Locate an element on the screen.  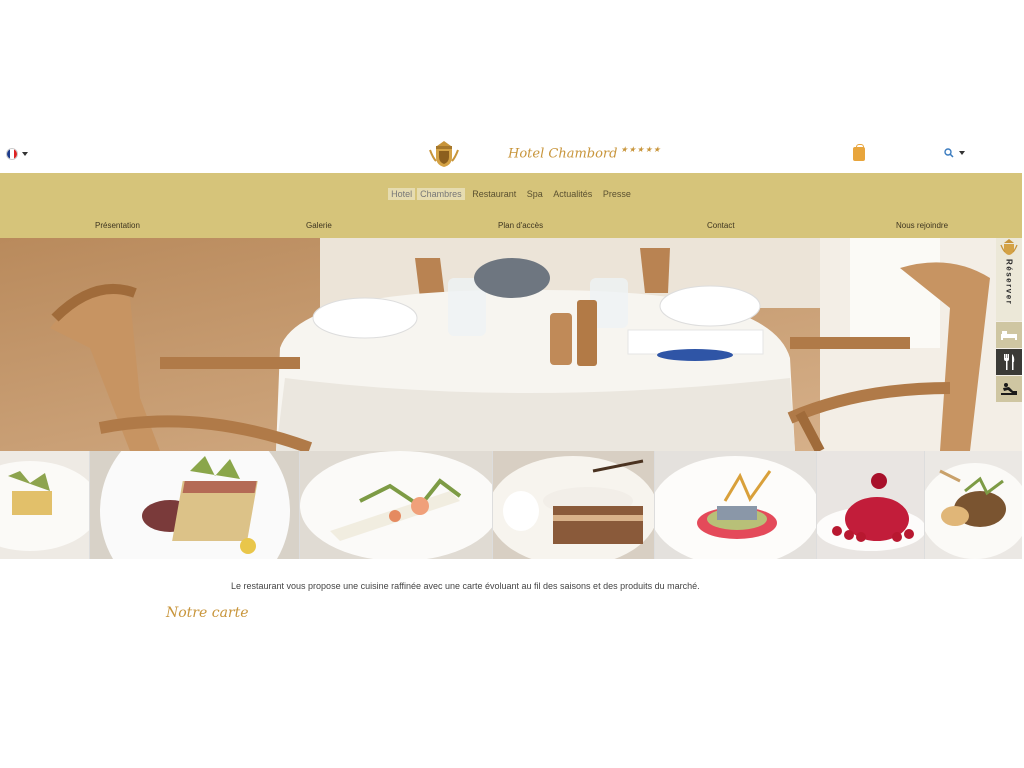
book-restaurant-button is located at coordinates (1009, 362).